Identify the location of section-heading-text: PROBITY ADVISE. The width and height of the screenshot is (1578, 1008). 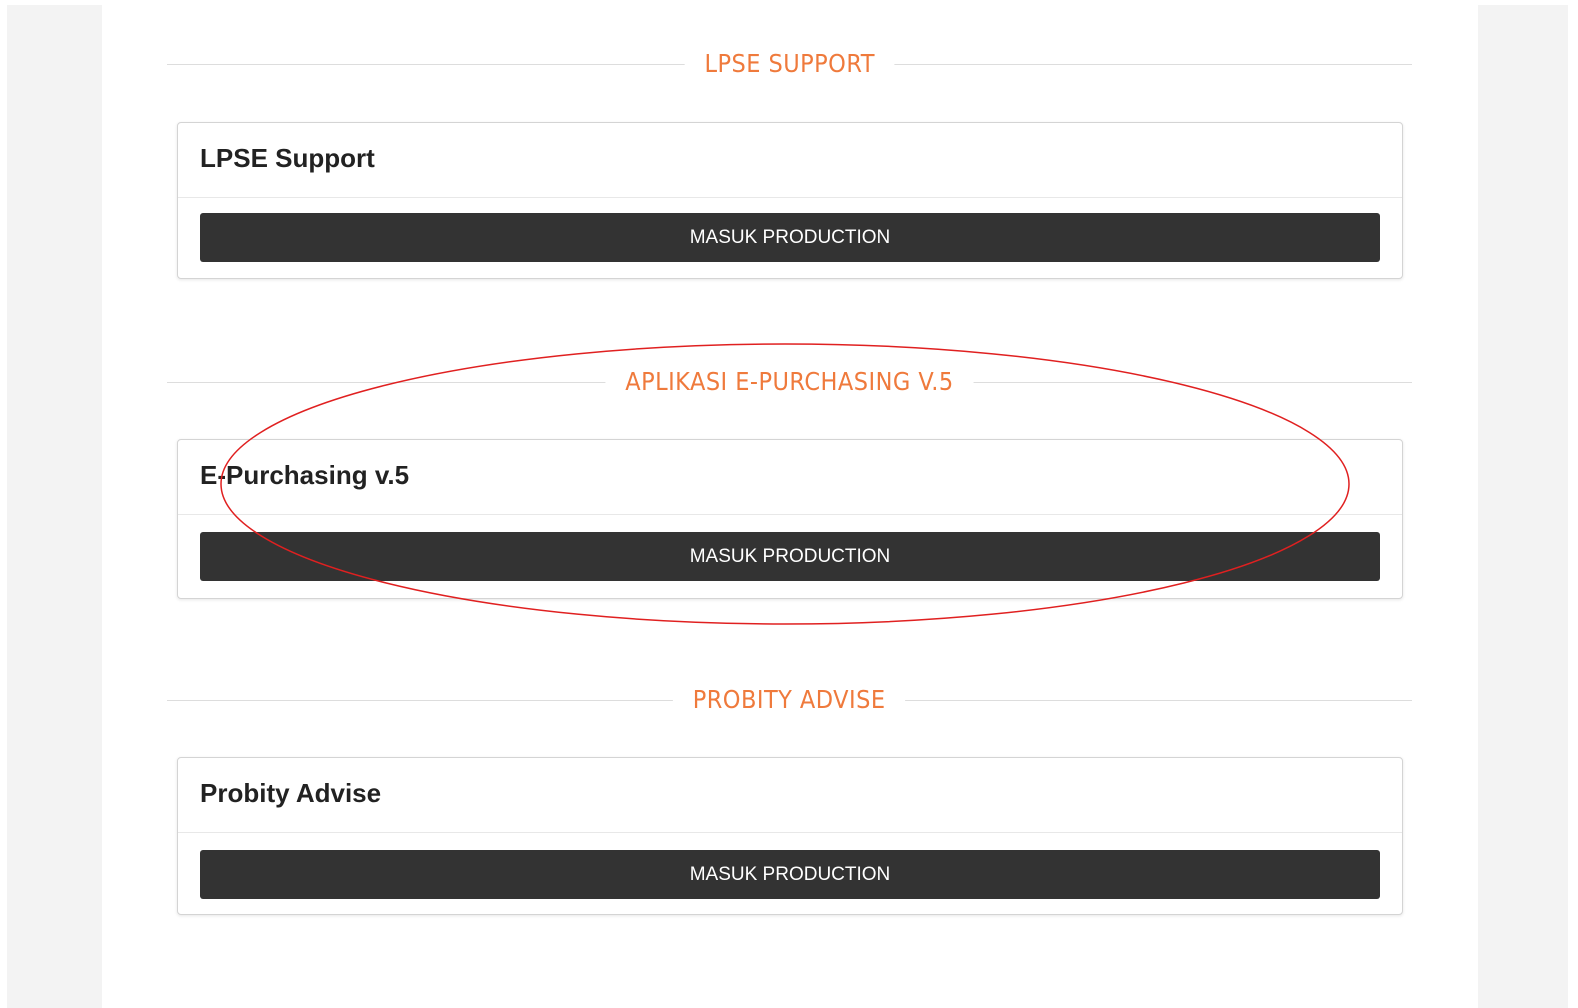
(789, 700).